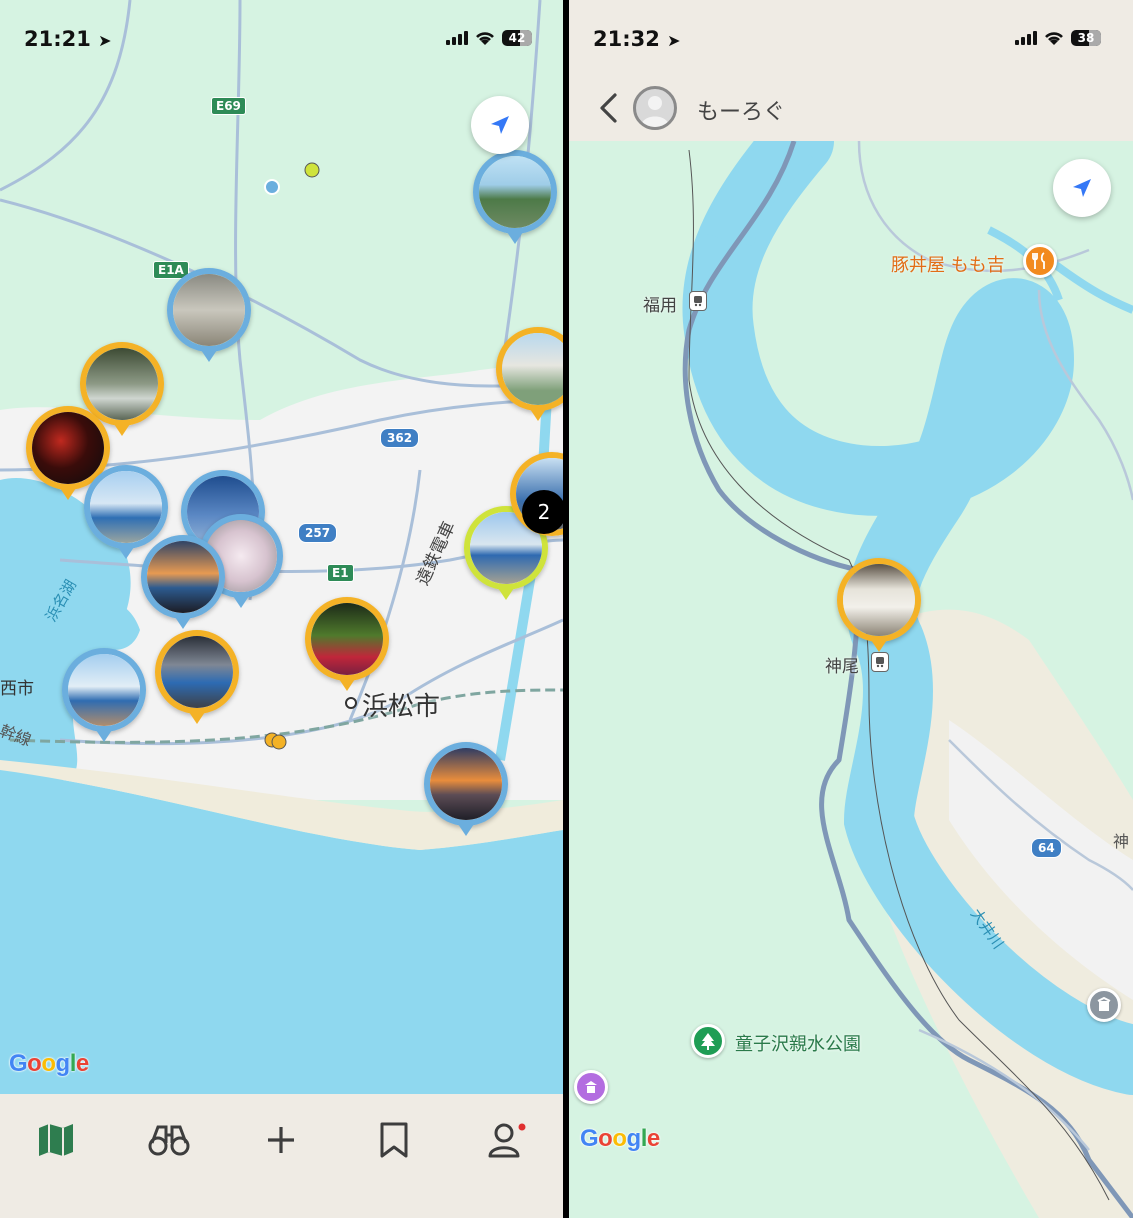  What do you see at coordinates (17, 689) in the screenshot?
I see `west-city-label: 西市` at bounding box center [17, 689].